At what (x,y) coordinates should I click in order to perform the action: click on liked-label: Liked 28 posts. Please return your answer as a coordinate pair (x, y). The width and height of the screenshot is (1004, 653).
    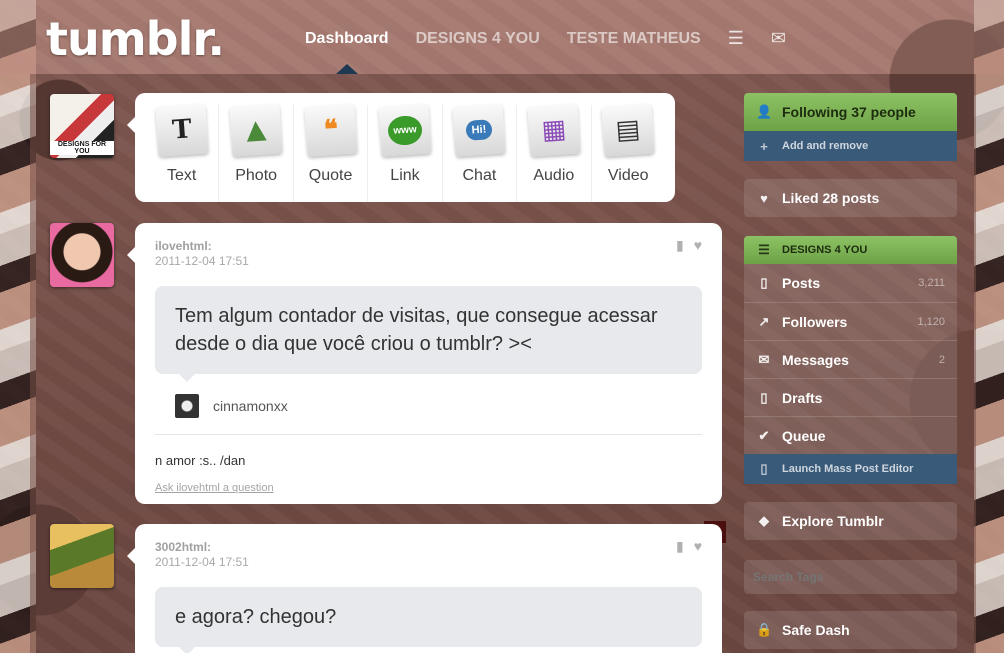
    Looking at the image, I should click on (831, 198).